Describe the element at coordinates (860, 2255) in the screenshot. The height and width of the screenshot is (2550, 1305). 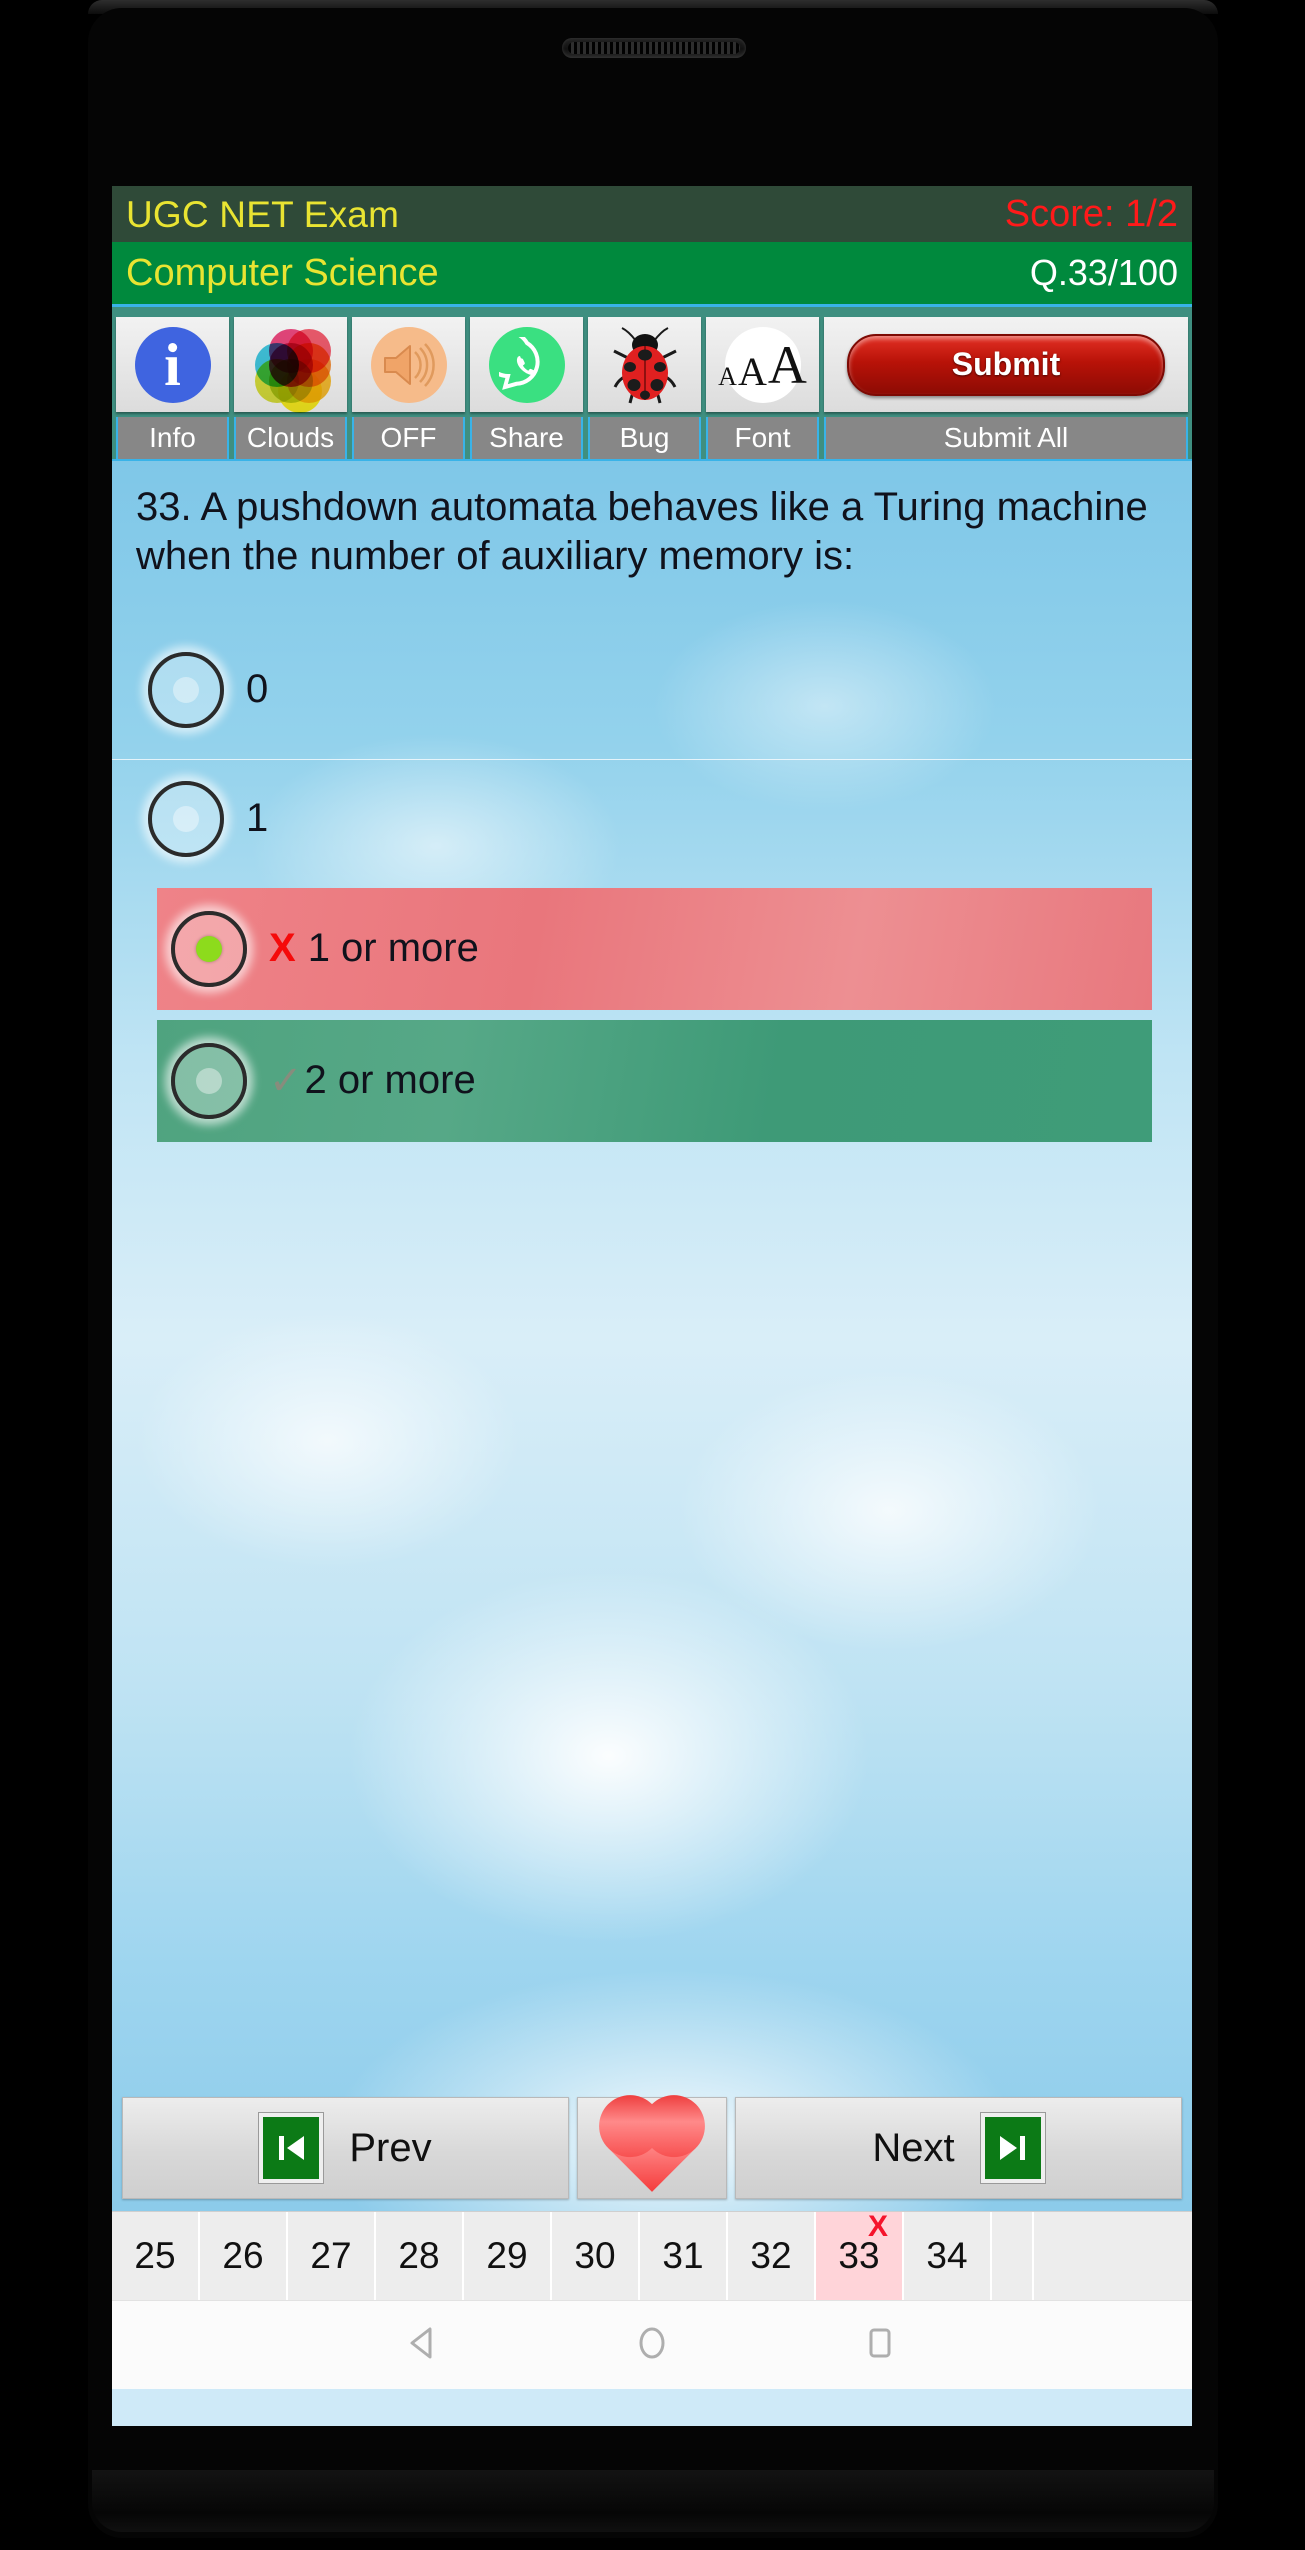
I see `question-number-cell-current: X 33` at that location.